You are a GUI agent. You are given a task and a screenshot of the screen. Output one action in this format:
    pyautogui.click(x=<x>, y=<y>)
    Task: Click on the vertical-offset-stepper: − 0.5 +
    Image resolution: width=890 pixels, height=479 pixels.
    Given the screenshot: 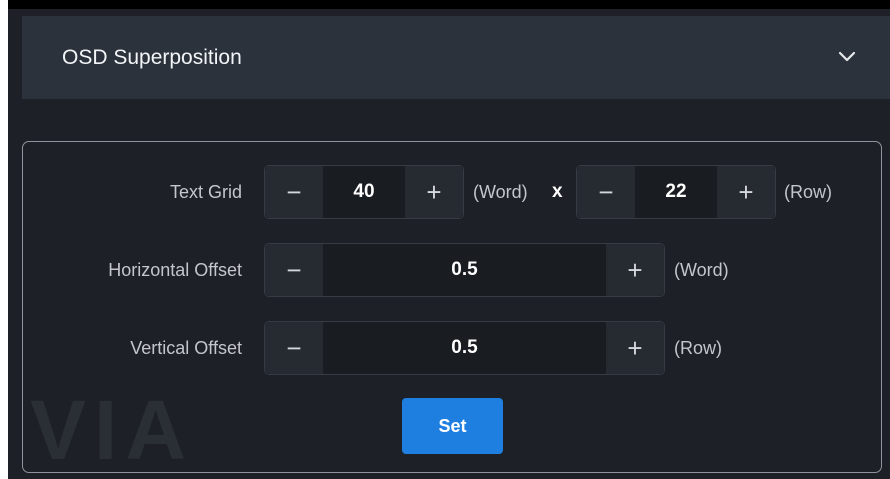 What is the action you would take?
    pyautogui.click(x=464, y=348)
    